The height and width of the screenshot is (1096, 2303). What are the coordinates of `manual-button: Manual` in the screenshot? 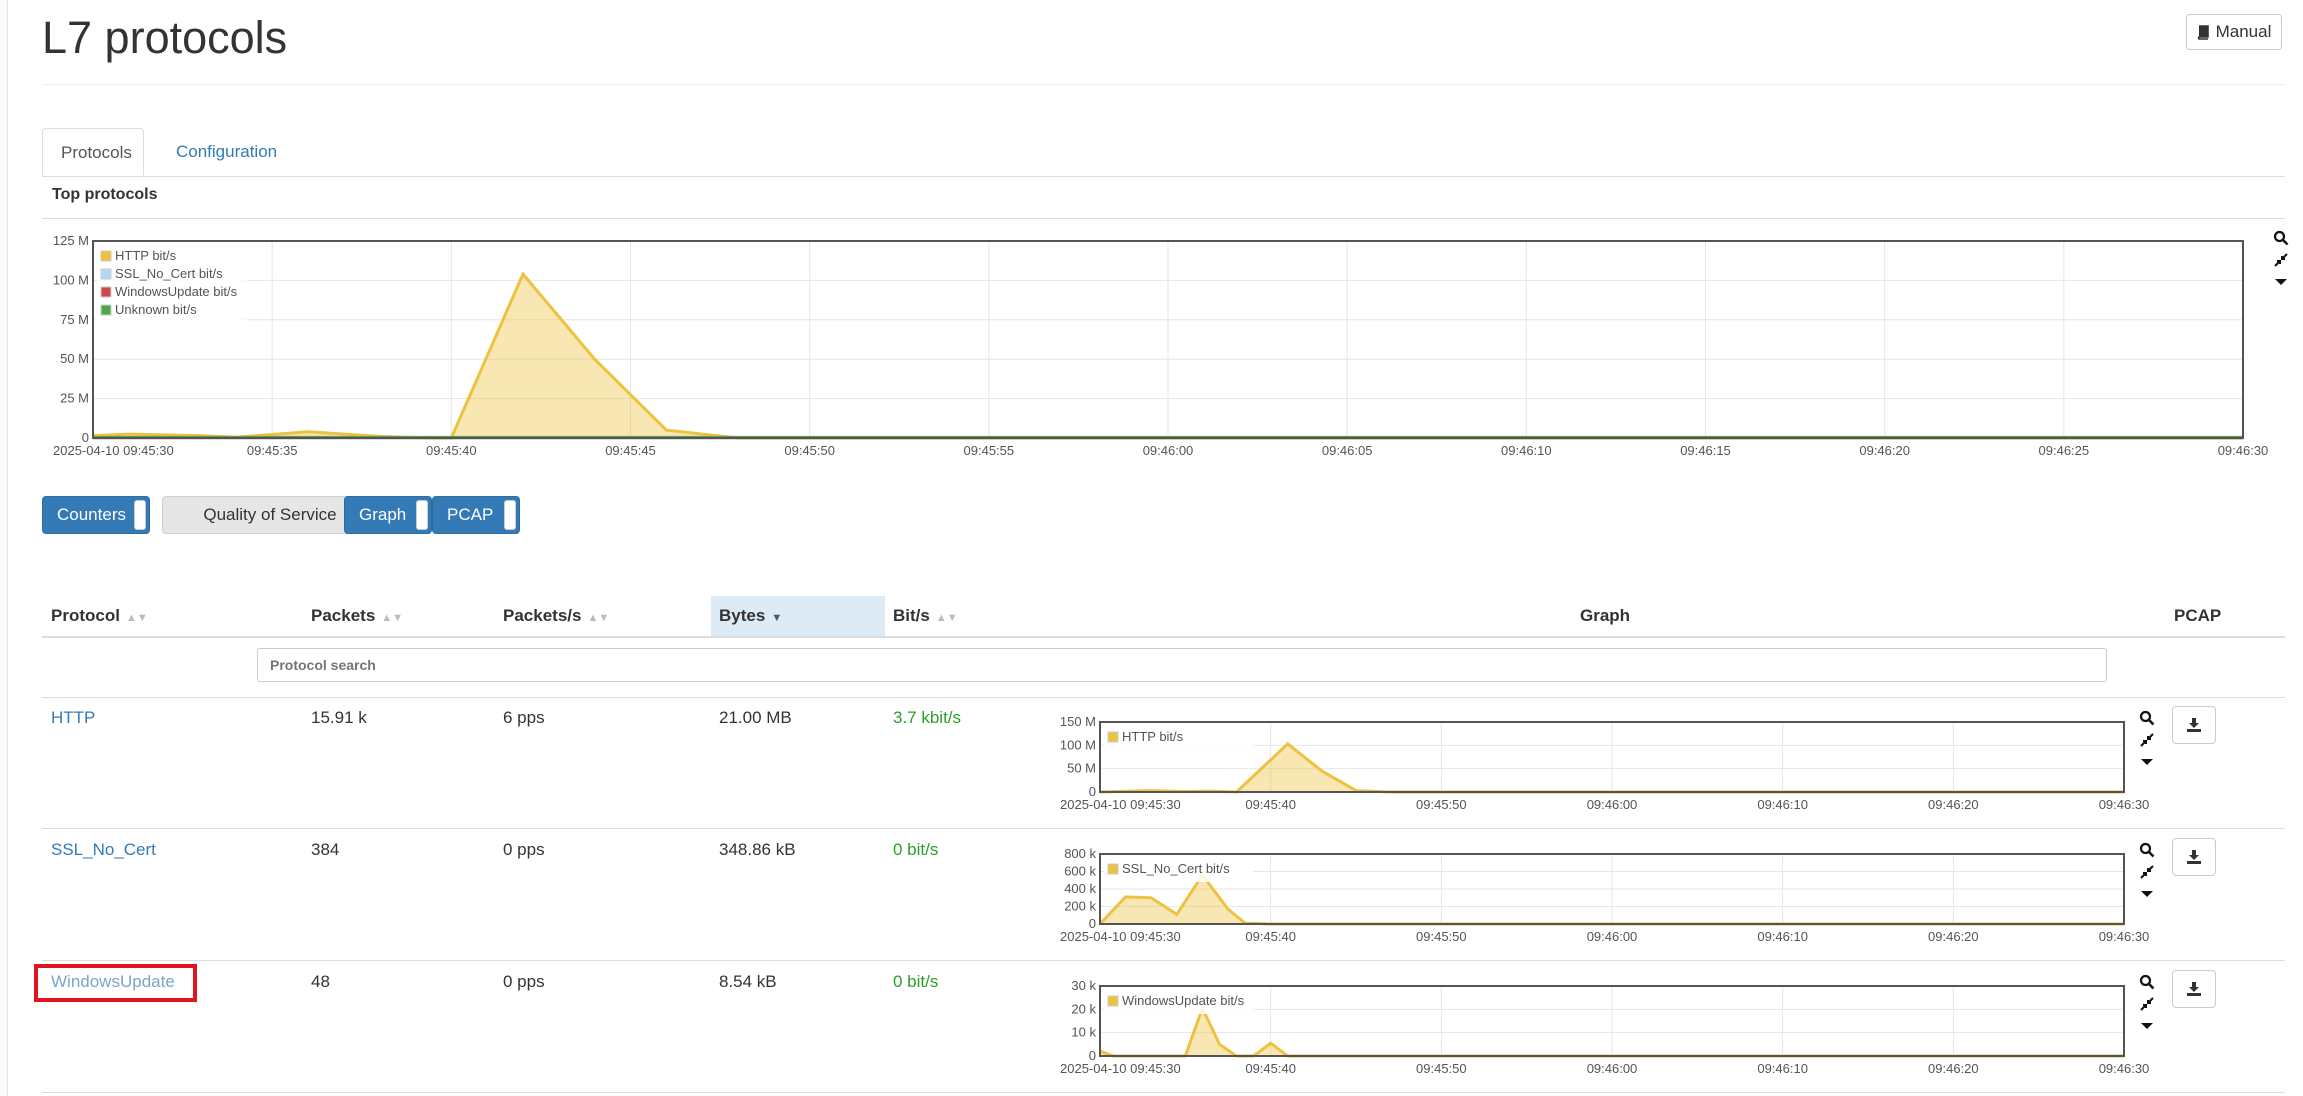 It's located at (2234, 32).